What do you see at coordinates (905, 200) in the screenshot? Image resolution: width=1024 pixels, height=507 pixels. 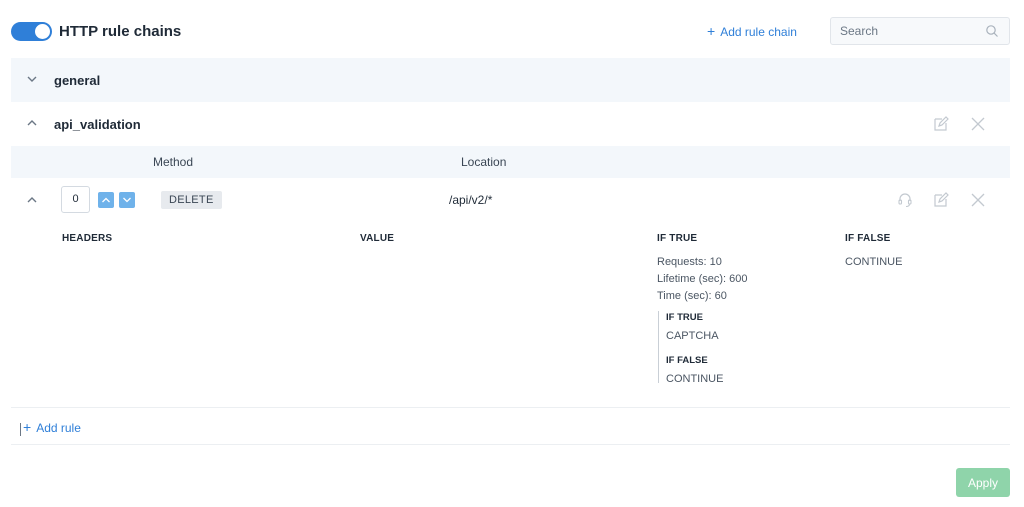 I see `support-icon` at bounding box center [905, 200].